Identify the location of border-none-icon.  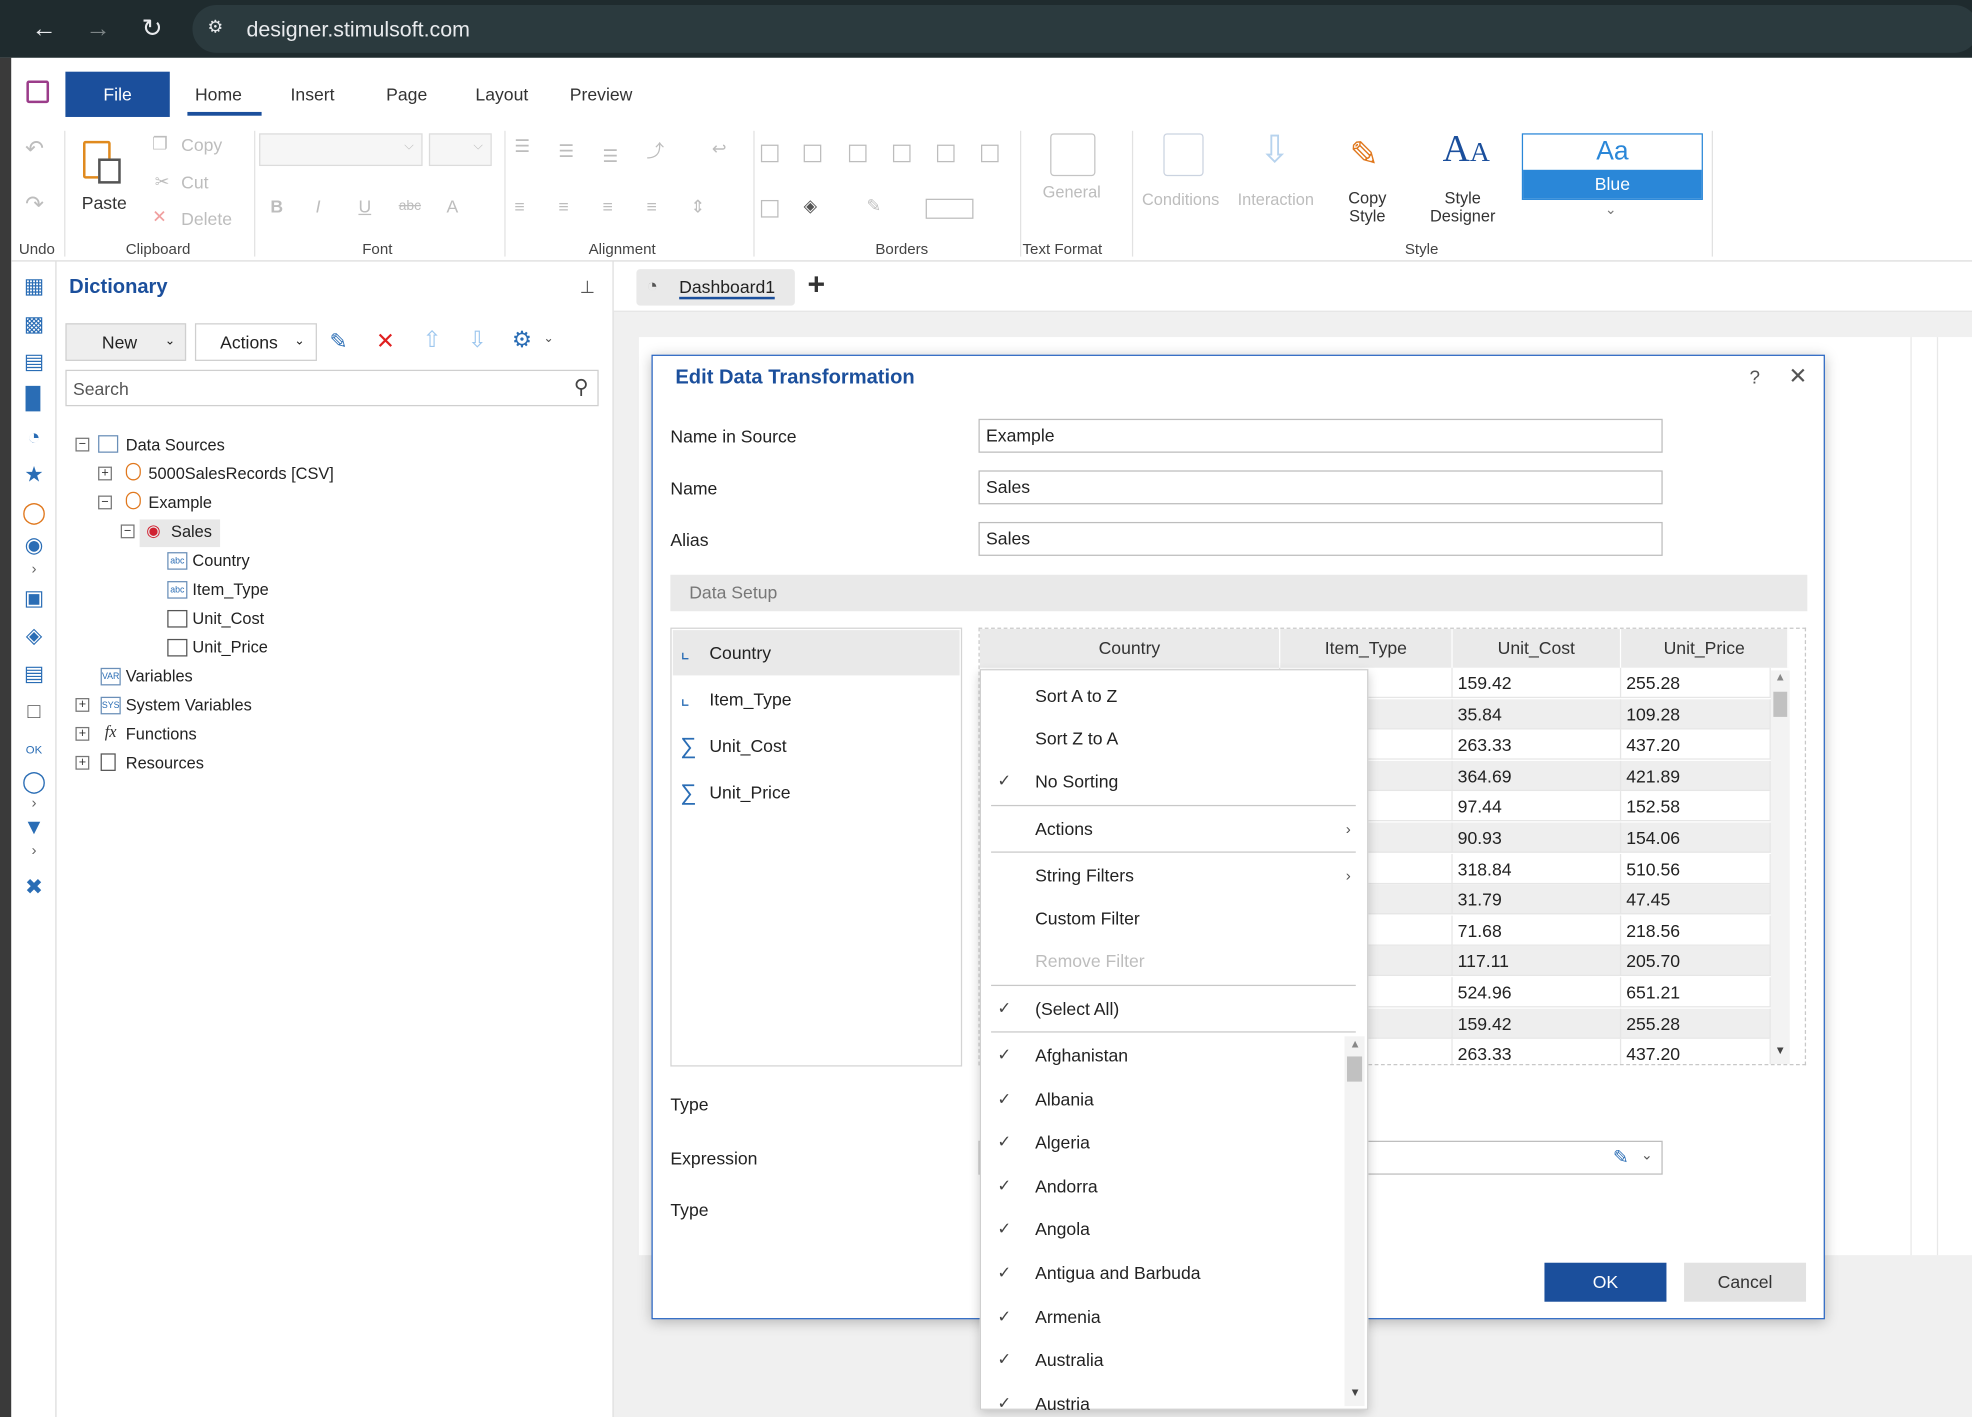
(769, 208).